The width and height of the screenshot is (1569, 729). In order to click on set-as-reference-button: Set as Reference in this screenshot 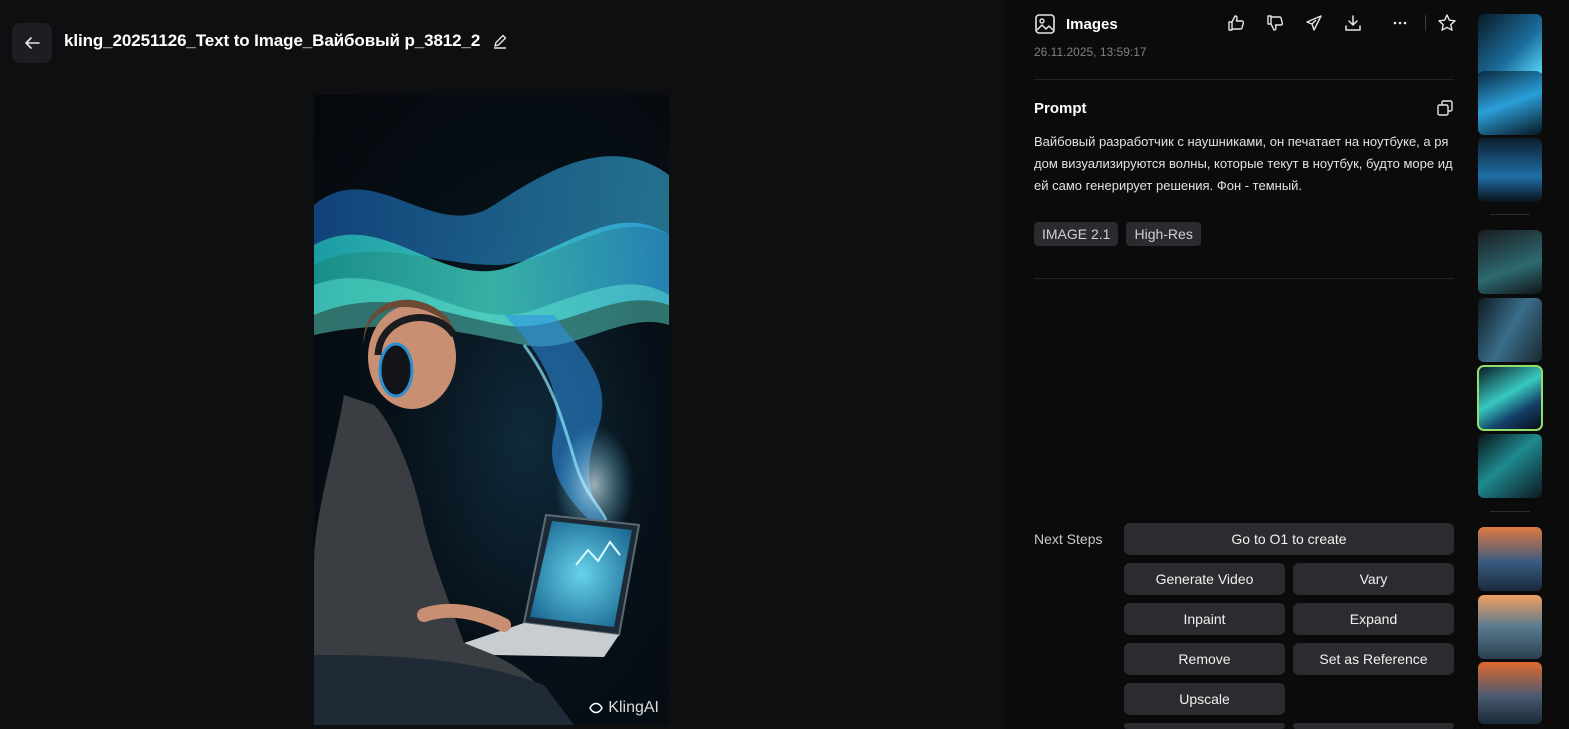, I will do `click(1373, 659)`.